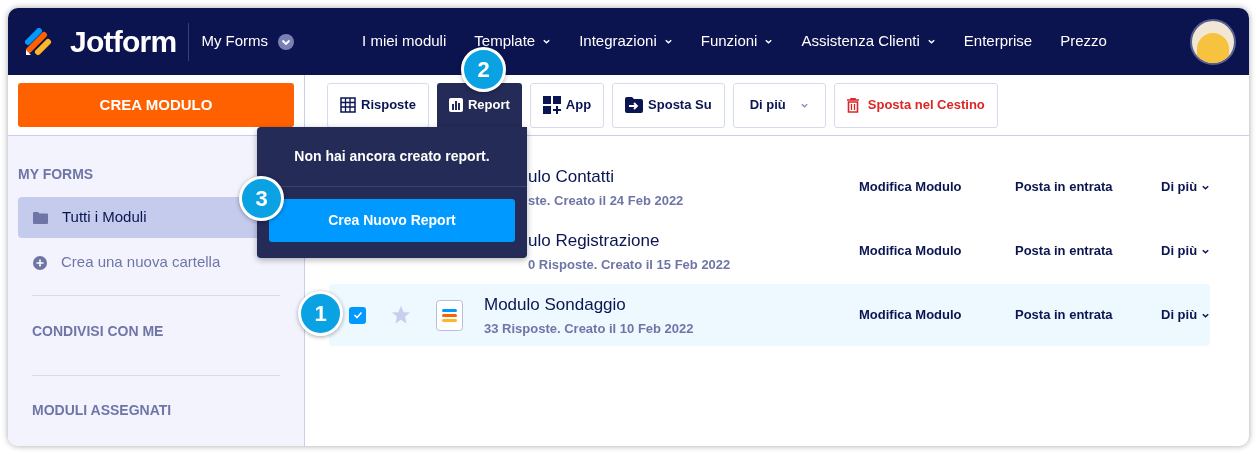  I want to click on toolbar-button: App, so click(567, 105).